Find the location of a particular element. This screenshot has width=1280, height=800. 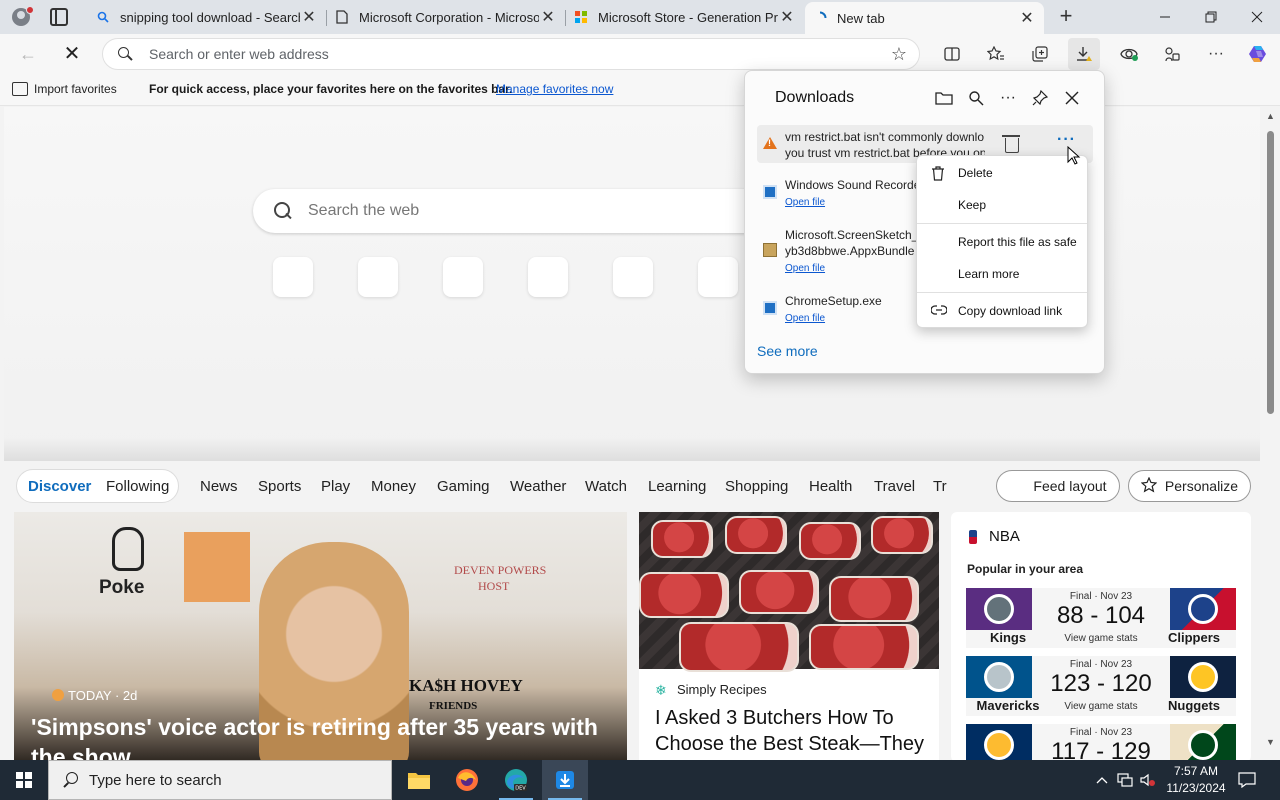

pin-icon is located at coordinates (1040, 98).